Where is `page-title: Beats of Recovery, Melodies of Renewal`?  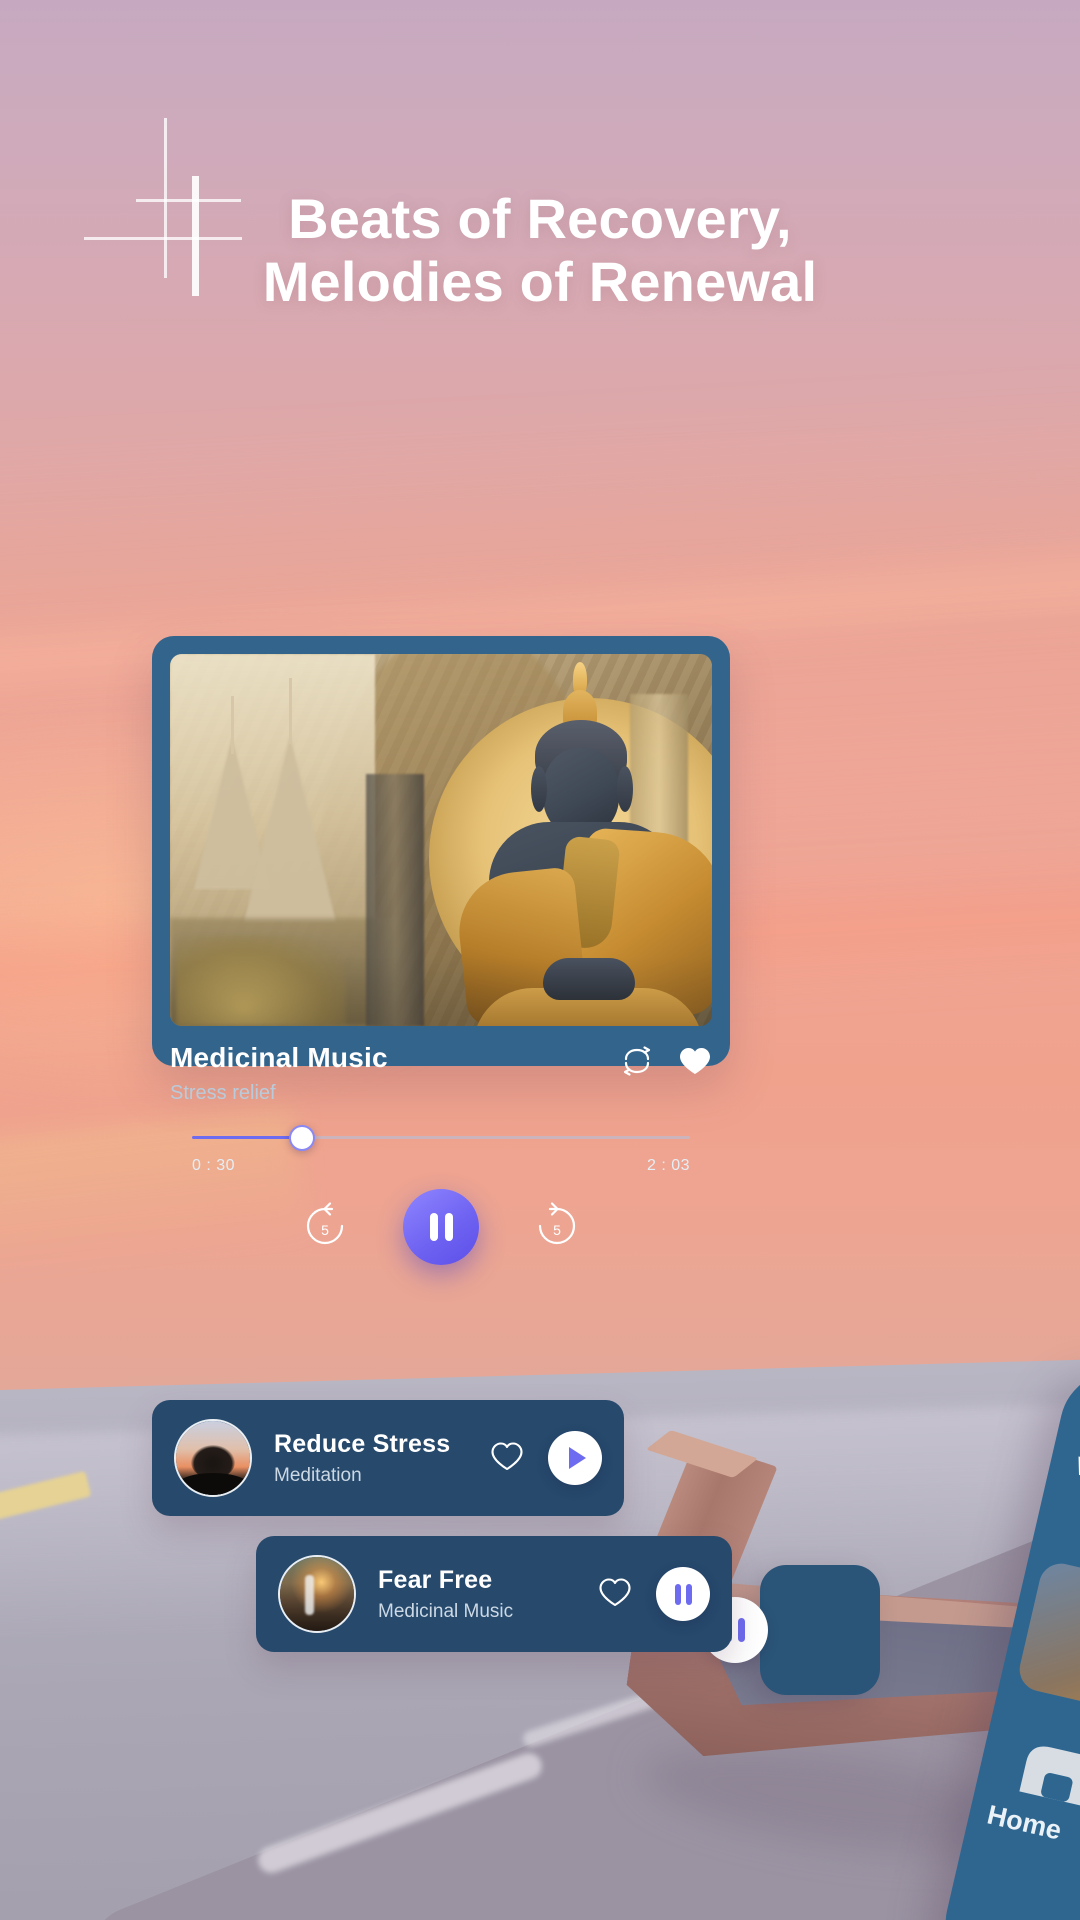 page-title: Beats of Recovery, Melodies of Renewal is located at coordinates (540, 250).